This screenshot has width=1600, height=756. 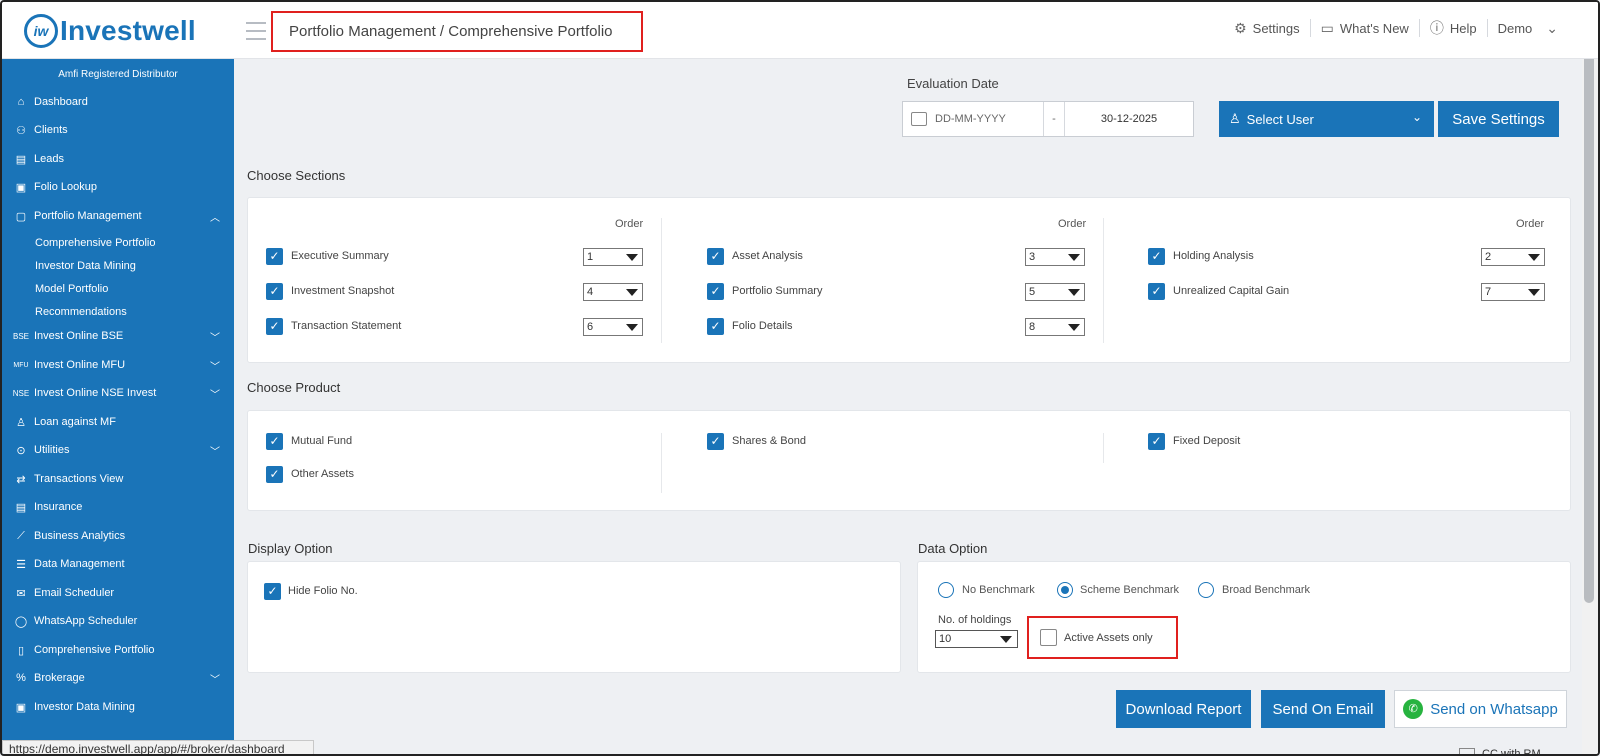 What do you see at coordinates (715, 256) in the screenshot?
I see `checkbox-asset-analysis: ✓` at bounding box center [715, 256].